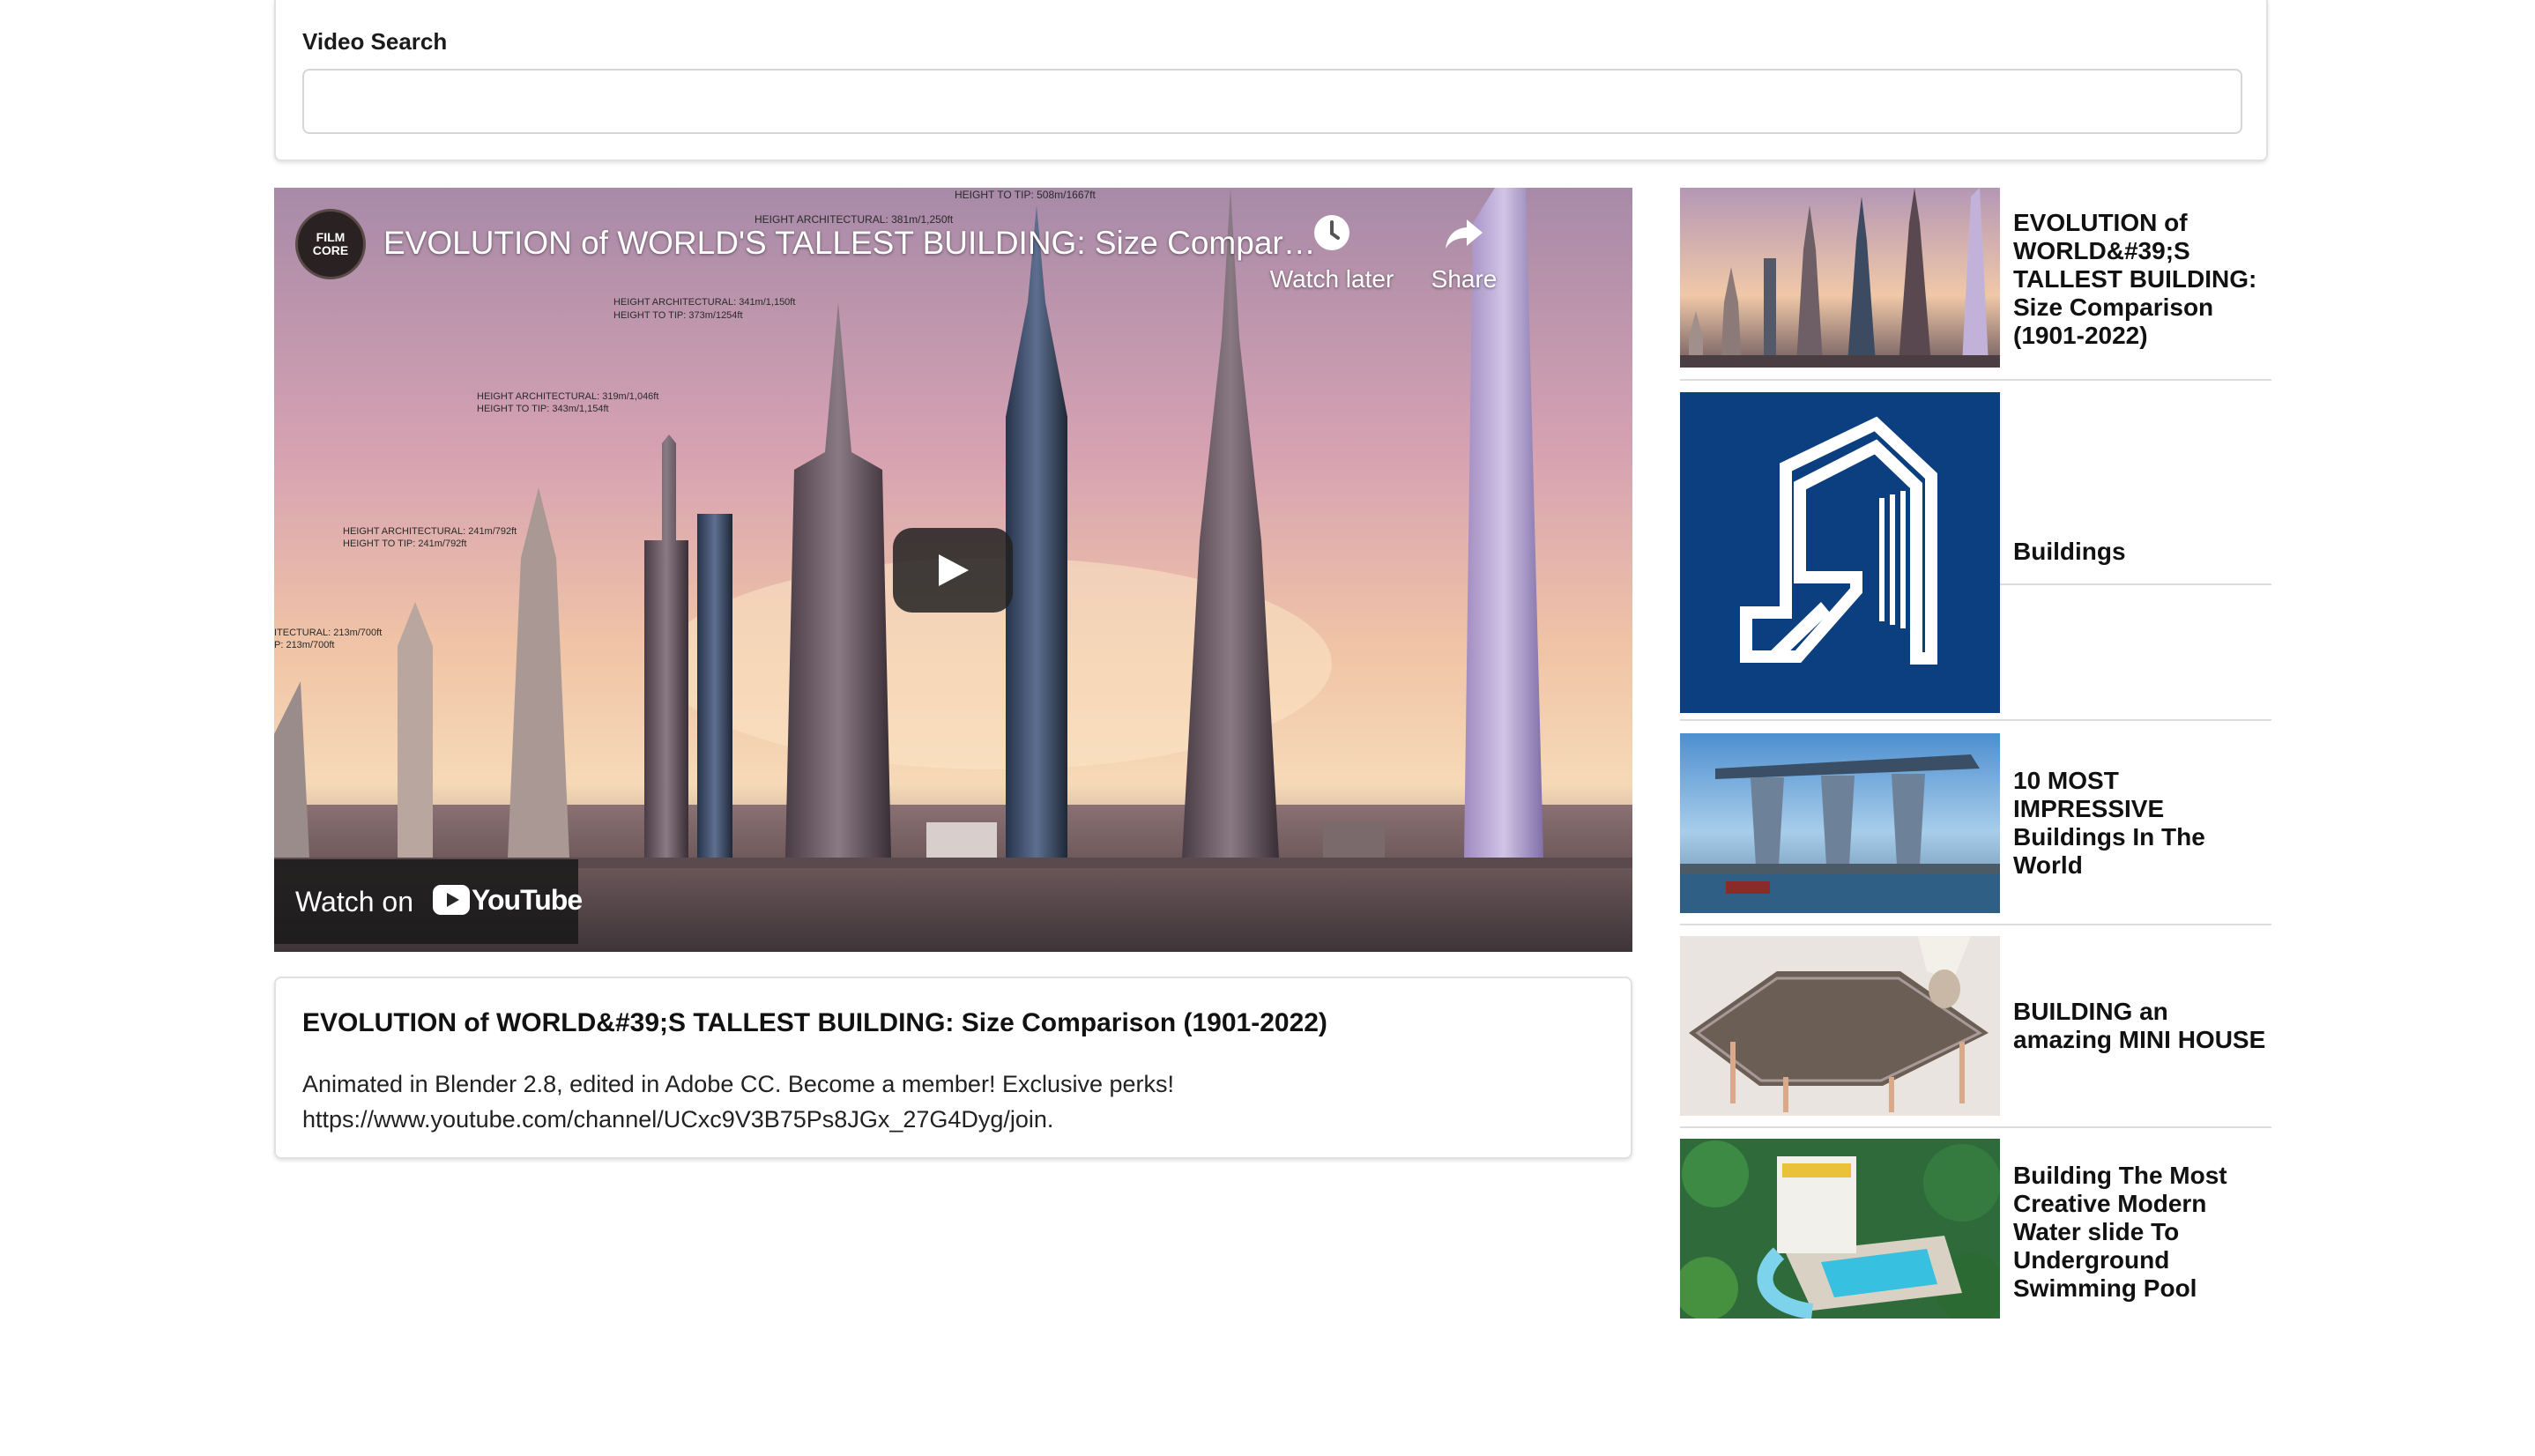  What do you see at coordinates (854, 219) in the screenshot?
I see `annotation-text: HEIGHT ARCHITECTURAL: 381m/1,250ft` at bounding box center [854, 219].